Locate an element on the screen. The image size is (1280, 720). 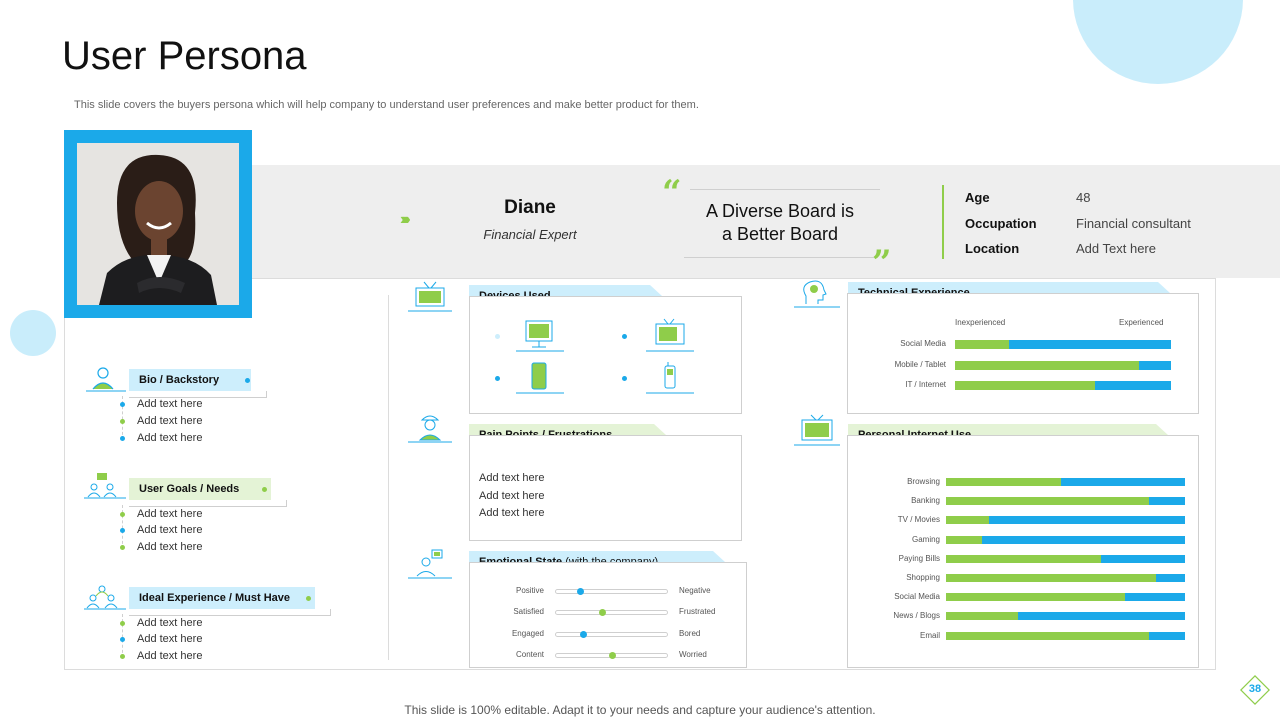
decorative-circle-large is located at coordinates (1158, 42).